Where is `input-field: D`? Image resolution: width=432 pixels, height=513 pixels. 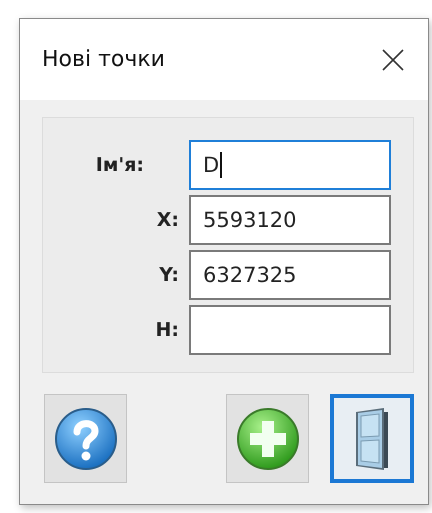 input-field: D is located at coordinates (290, 165).